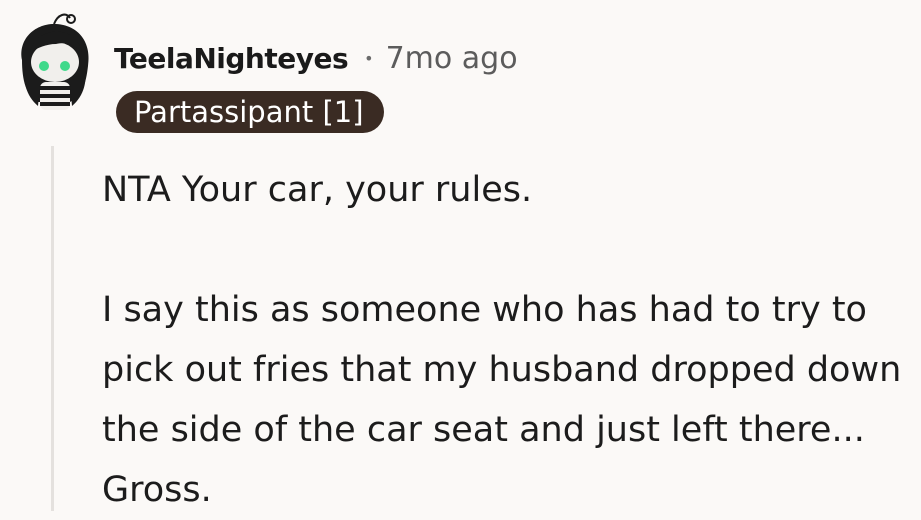 The image size is (921, 520). I want to click on thread-line, so click(52, 328).